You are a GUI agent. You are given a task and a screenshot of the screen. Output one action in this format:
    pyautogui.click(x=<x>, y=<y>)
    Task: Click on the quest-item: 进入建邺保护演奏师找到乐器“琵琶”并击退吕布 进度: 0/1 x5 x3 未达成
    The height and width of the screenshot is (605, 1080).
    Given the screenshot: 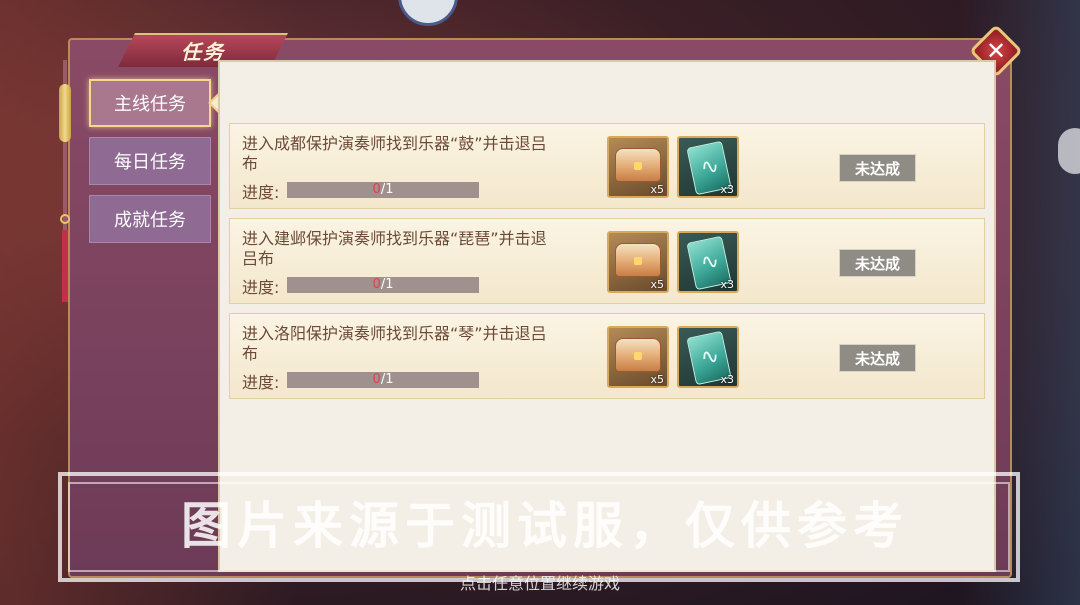 What is the action you would take?
    pyautogui.click(x=607, y=261)
    